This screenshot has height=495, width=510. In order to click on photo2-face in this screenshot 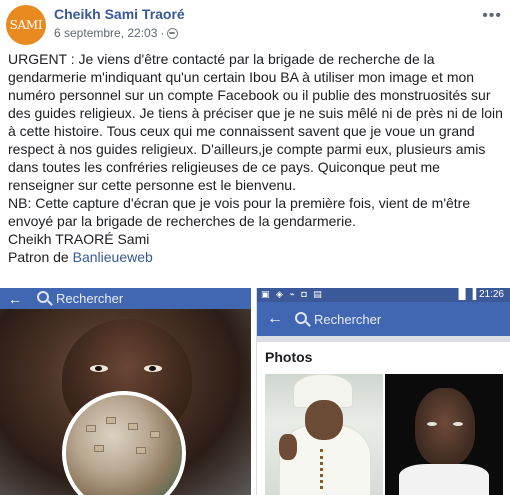, I will do `click(445, 427)`.